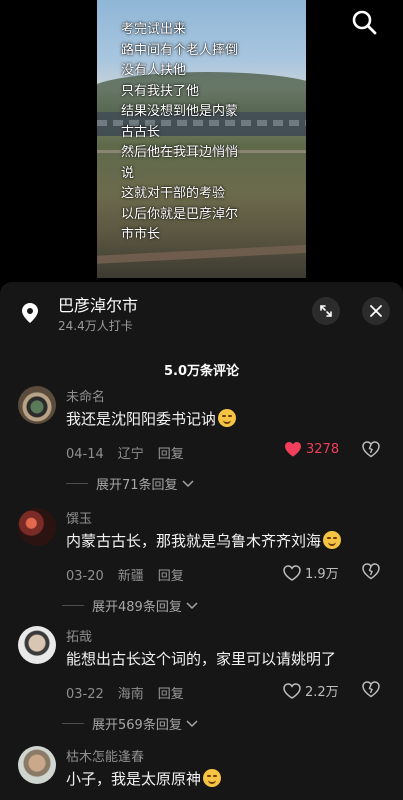 The image size is (403, 800). What do you see at coordinates (95, 326) in the screenshot?
I see `location-checkins: 24.4万人打卡` at bounding box center [95, 326].